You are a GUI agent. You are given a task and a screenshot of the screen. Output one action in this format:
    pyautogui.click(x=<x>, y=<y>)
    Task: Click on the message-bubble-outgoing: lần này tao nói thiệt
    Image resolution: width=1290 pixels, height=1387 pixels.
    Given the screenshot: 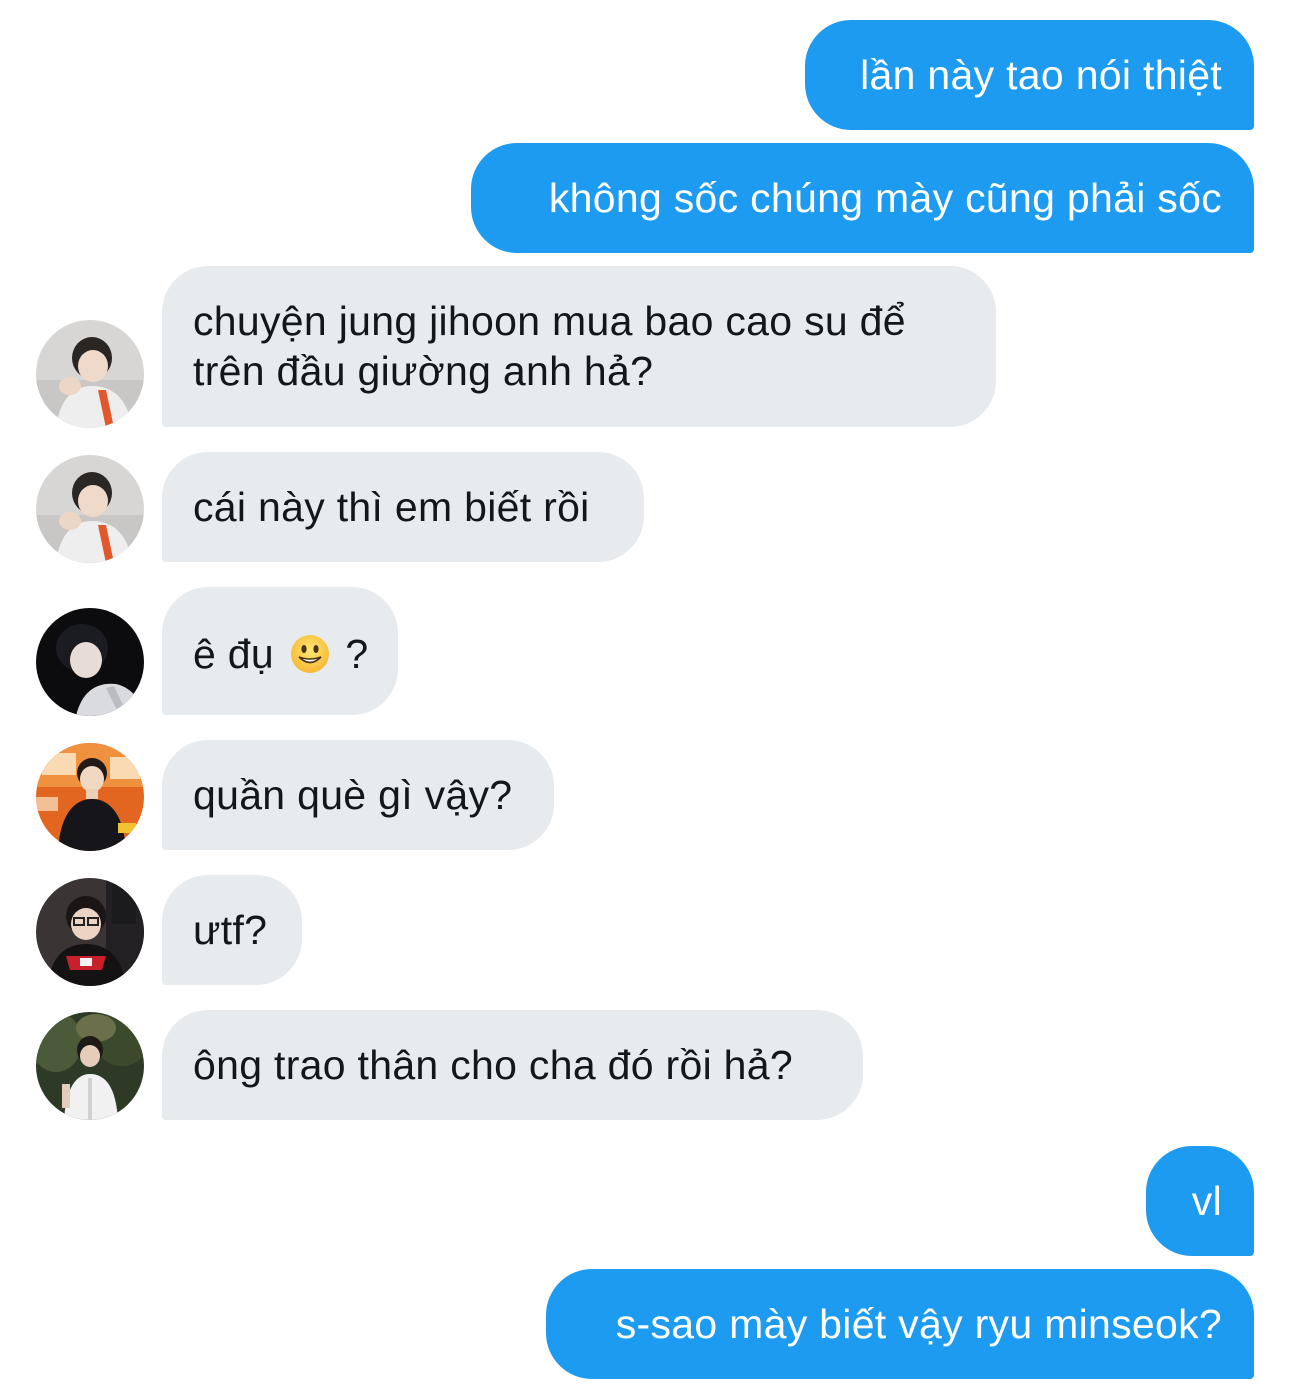 What is the action you would take?
    pyautogui.click(x=1029, y=75)
    